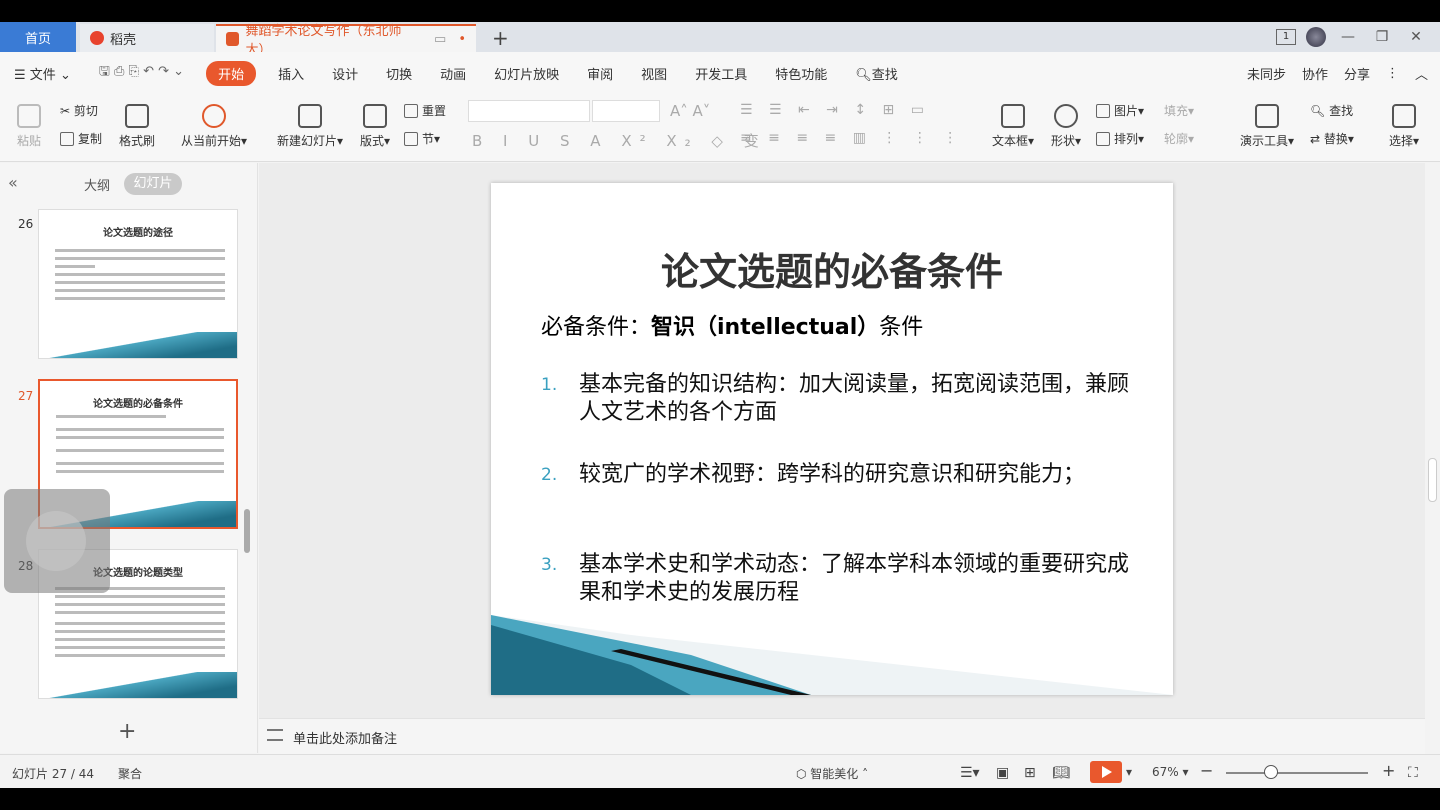  What do you see at coordinates (147, 38) in the screenshot?
I see `tab-daoke: 稻壳` at bounding box center [147, 38].